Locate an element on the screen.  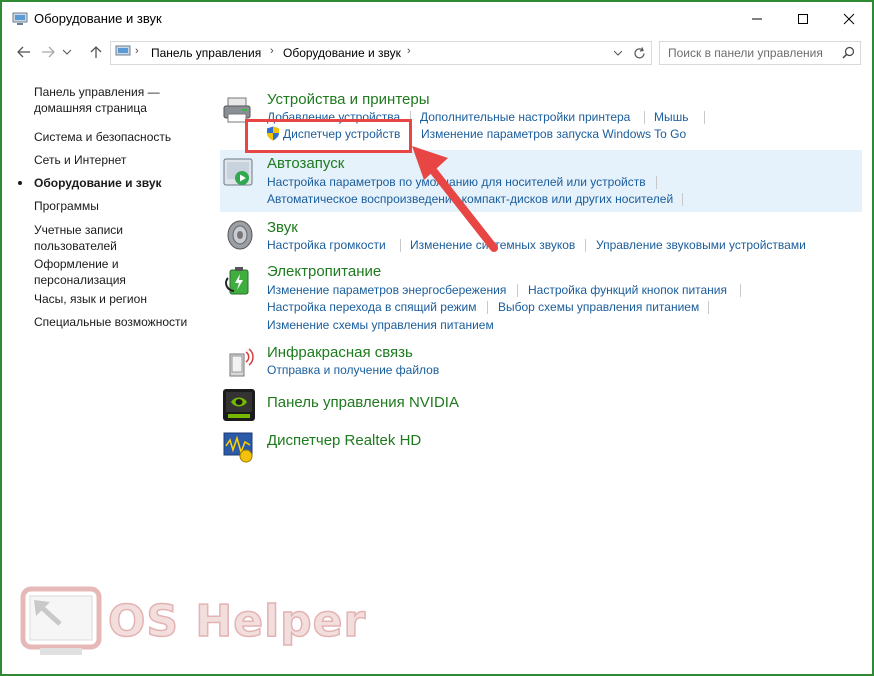
close-icon is located at coordinates (849, 19).